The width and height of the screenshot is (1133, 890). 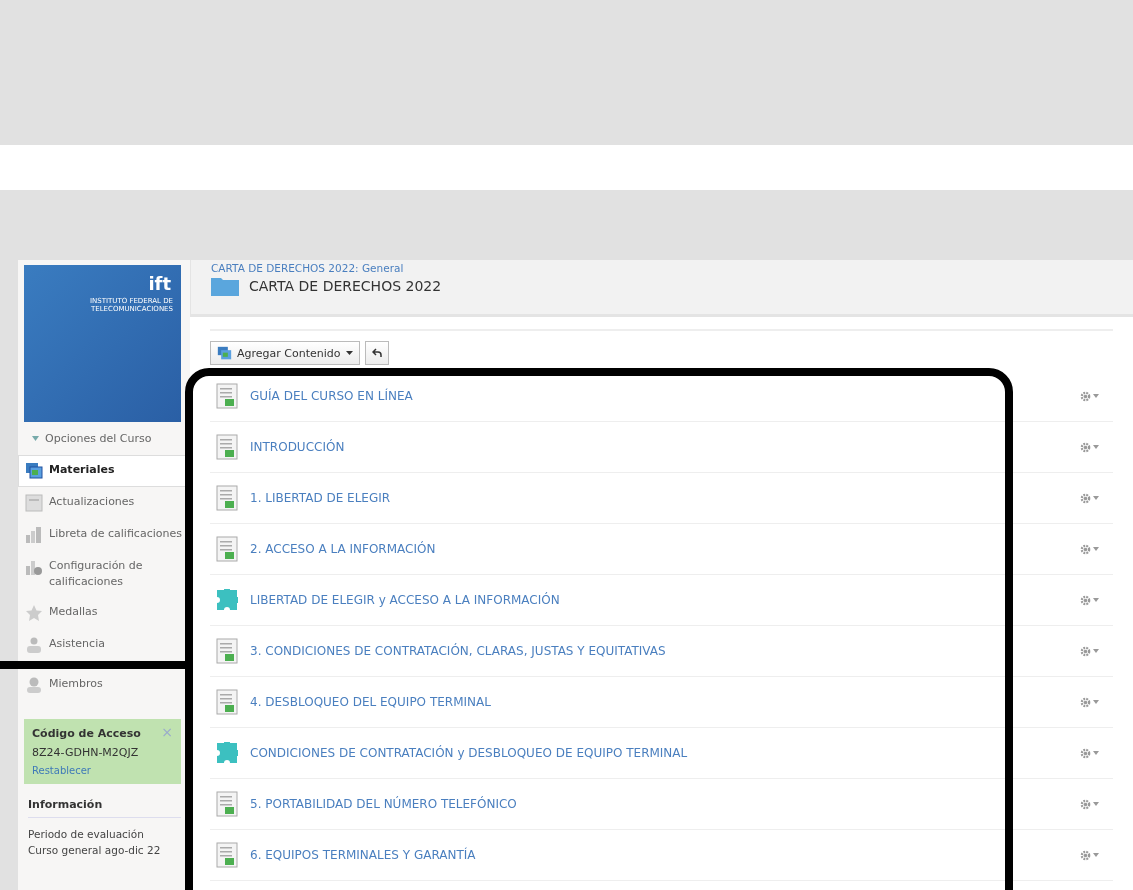 What do you see at coordinates (659, 396) in the screenshot?
I see `material-link: GUÍA DEL CURSO EN LÍNEA` at bounding box center [659, 396].